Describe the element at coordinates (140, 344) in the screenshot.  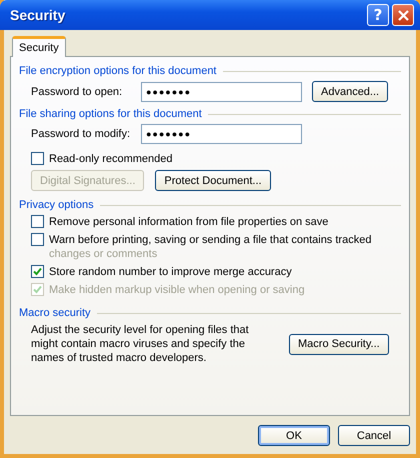
I see `description-text: Adjust the security level for opening files that might contain macro viruses and specify the names of trusted macro developers.` at that location.